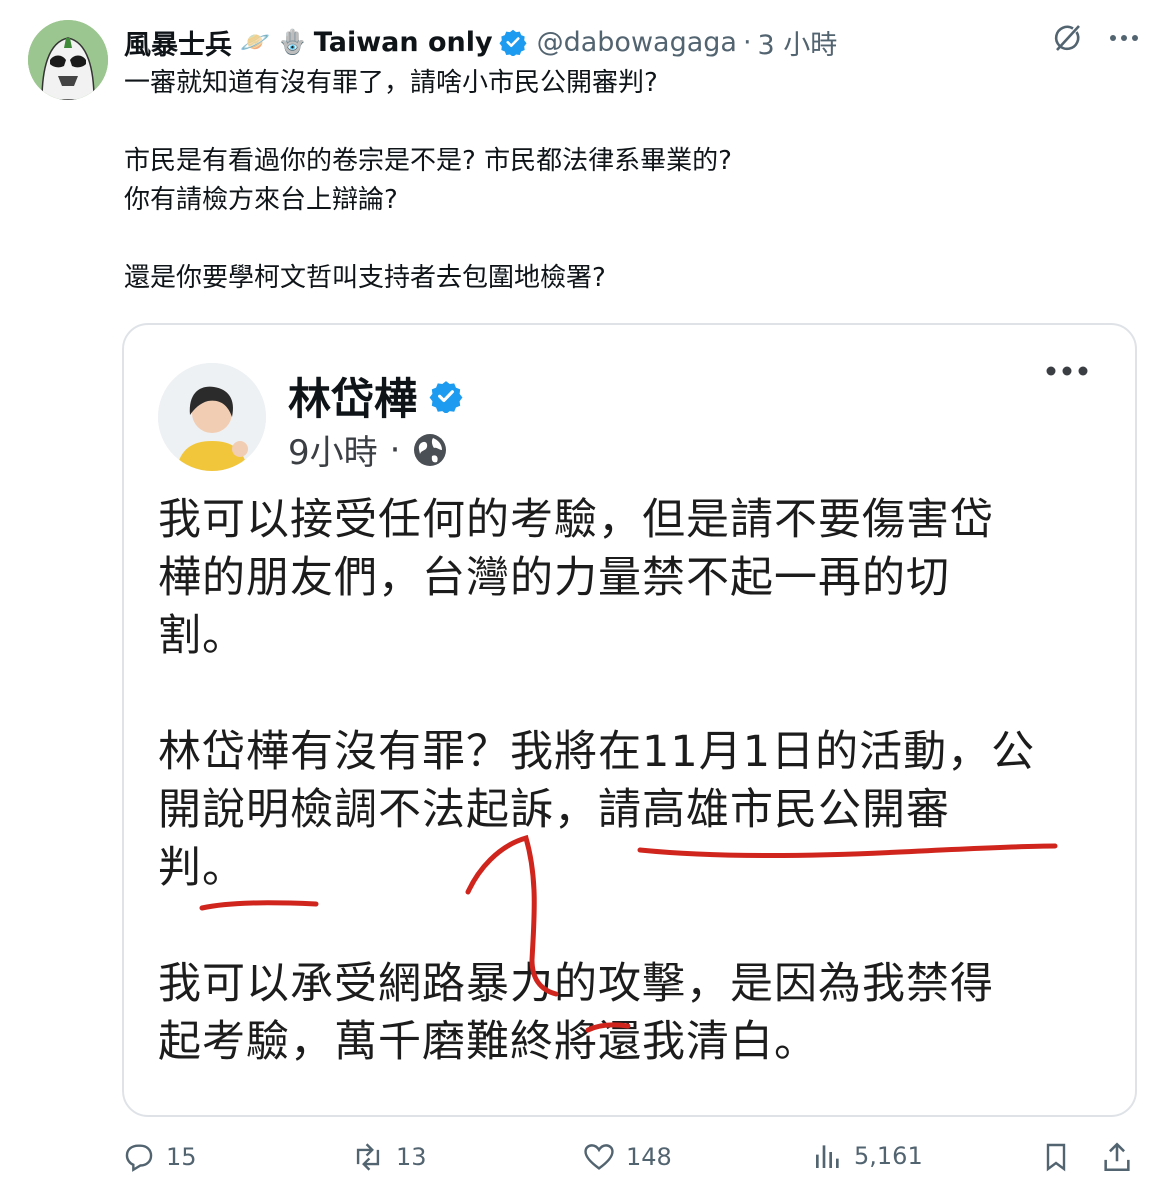 Image resolution: width=1167 pixels, height=1200 pixels. Describe the element at coordinates (411, 1157) in the screenshot. I see `repost-count: 13` at that location.